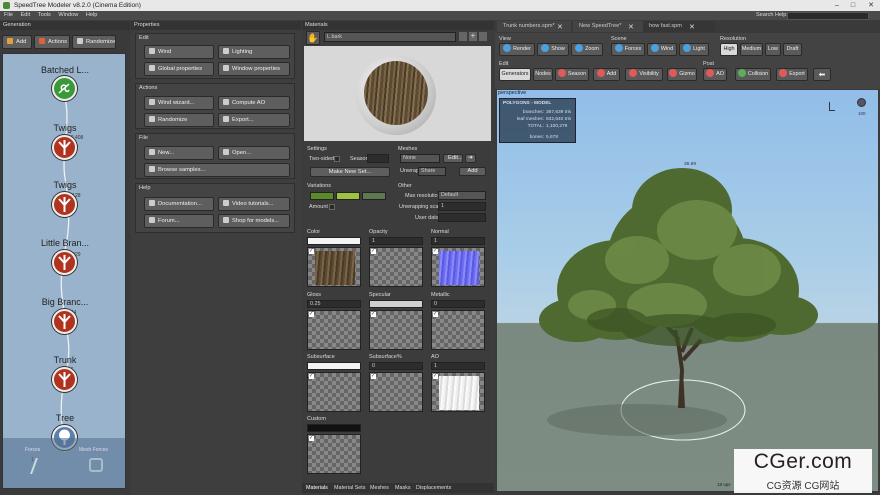 The image size is (880, 495). I want to click on res-low-button: Low, so click(773, 49).